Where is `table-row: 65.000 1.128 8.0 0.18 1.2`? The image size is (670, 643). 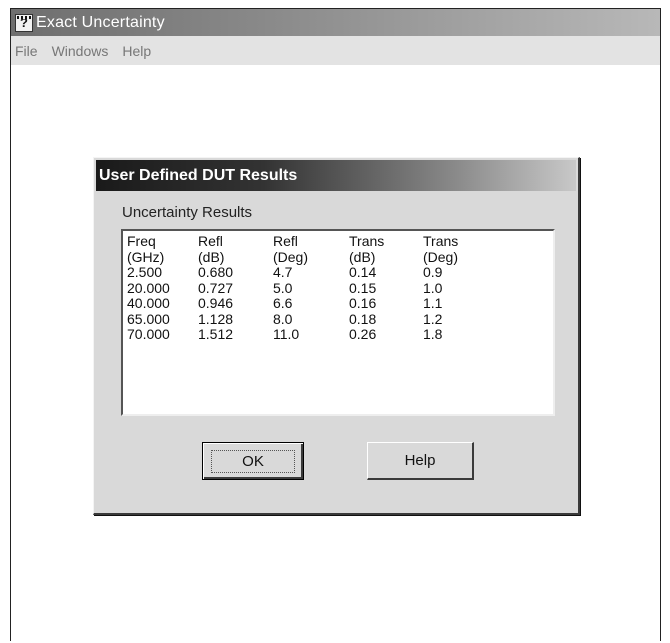 table-row: 65.000 1.128 8.0 0.18 1.2 is located at coordinates (340, 319).